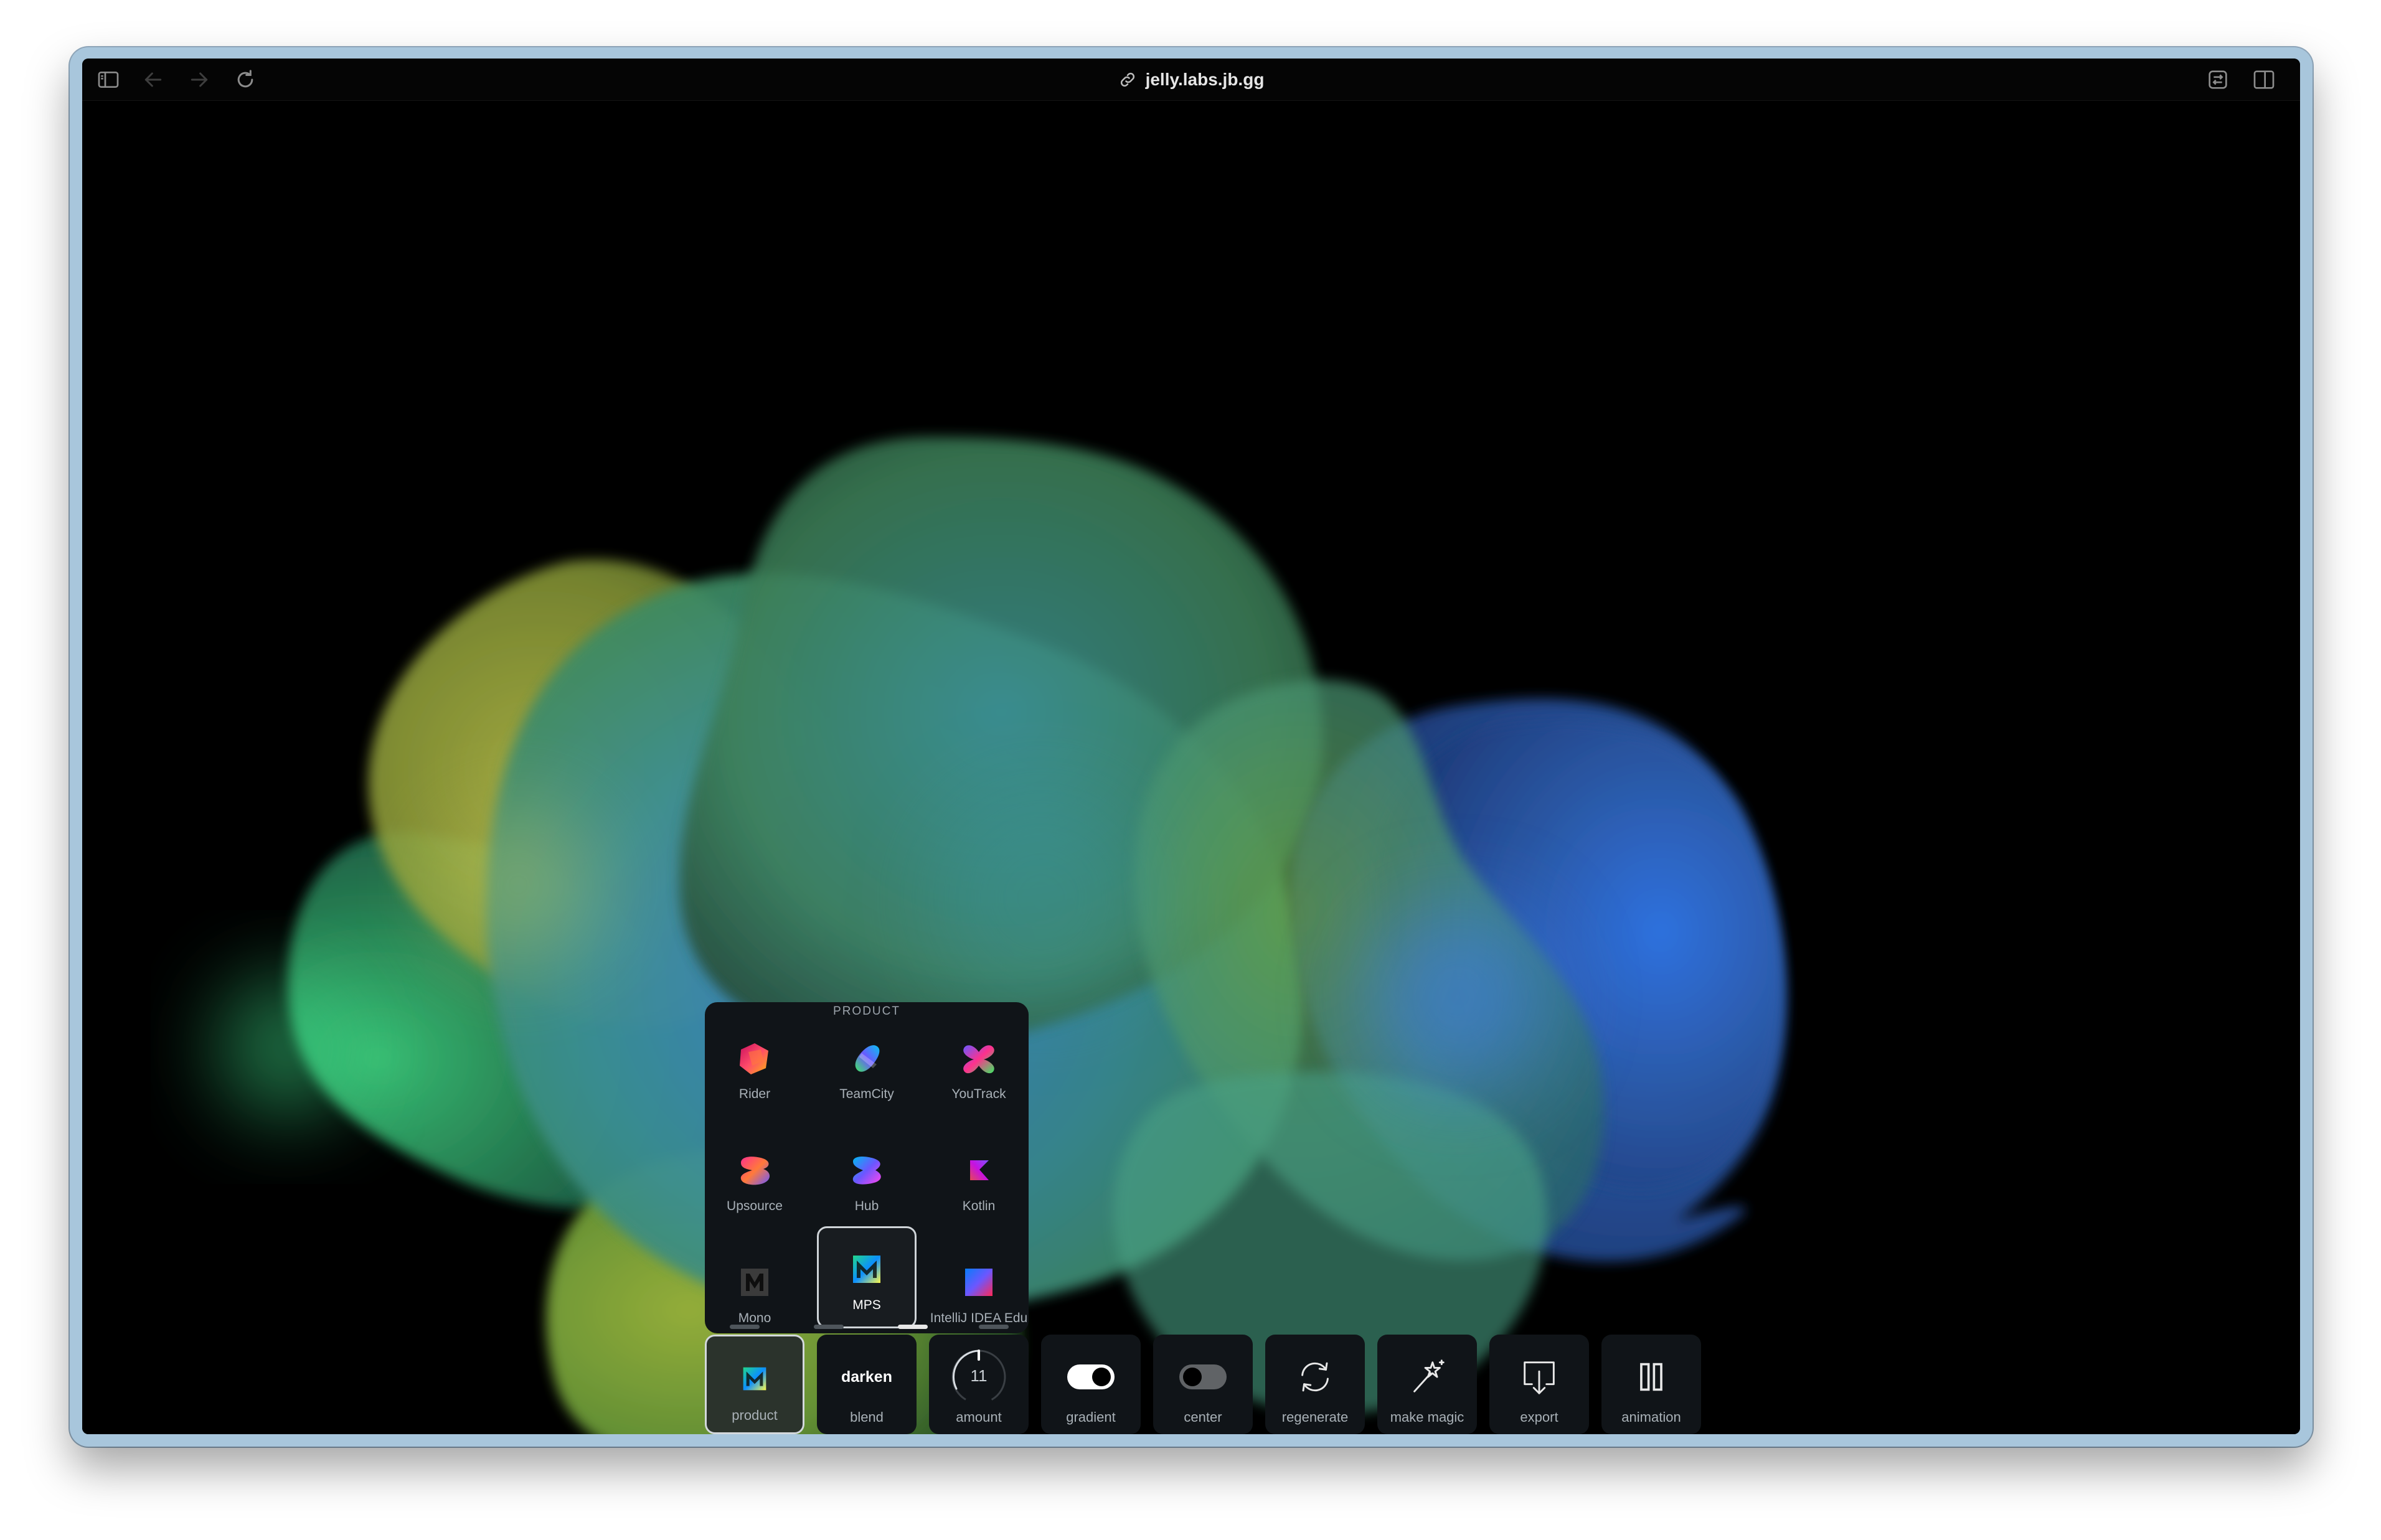 This screenshot has height=1540, width=2381. I want to click on control-label: export, so click(1539, 1417).